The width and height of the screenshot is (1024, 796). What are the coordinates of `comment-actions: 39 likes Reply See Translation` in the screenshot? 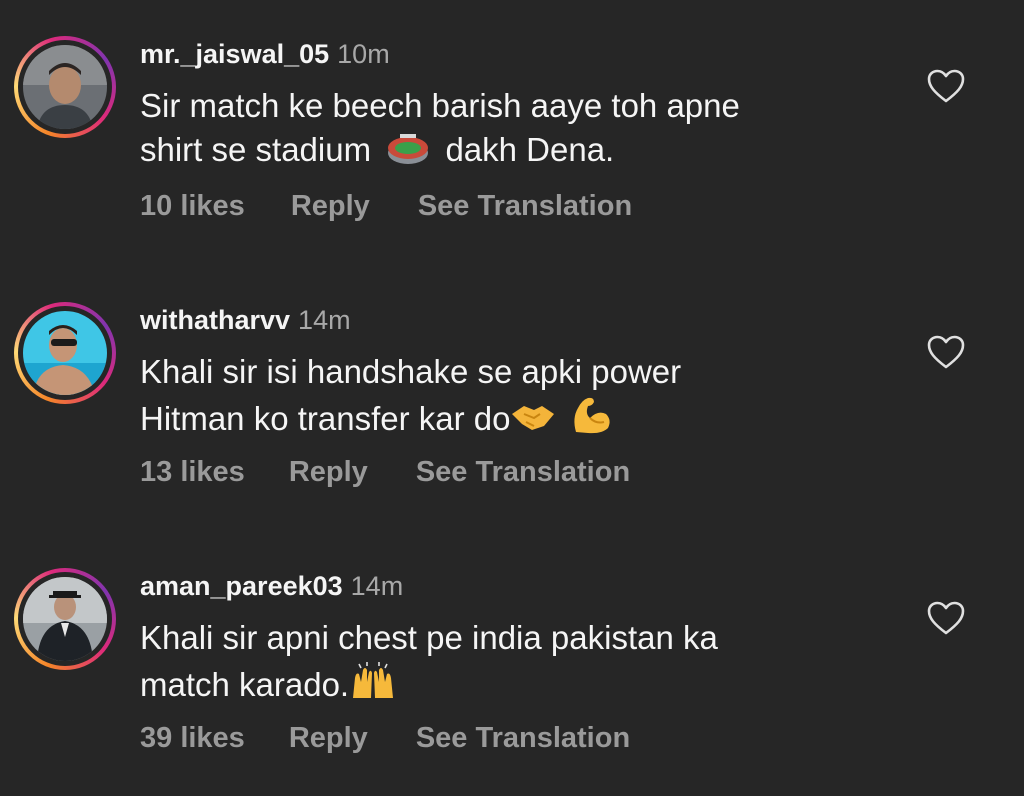 It's located at (385, 738).